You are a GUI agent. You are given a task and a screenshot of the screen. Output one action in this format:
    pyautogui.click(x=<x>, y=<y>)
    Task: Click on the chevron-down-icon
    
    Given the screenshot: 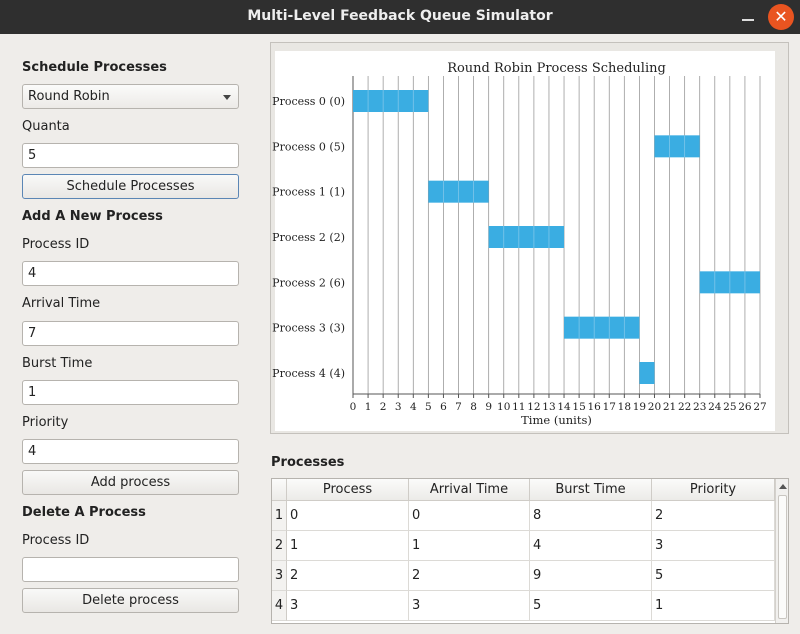 What is the action you would take?
    pyautogui.click(x=227, y=97)
    